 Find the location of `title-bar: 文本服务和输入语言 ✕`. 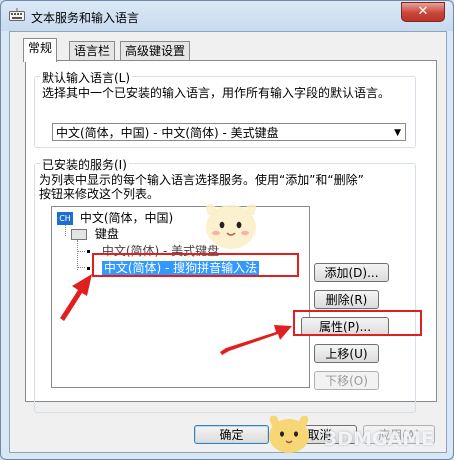

title-bar: 文本服务和输入语言 ✕ is located at coordinates (227, 16).